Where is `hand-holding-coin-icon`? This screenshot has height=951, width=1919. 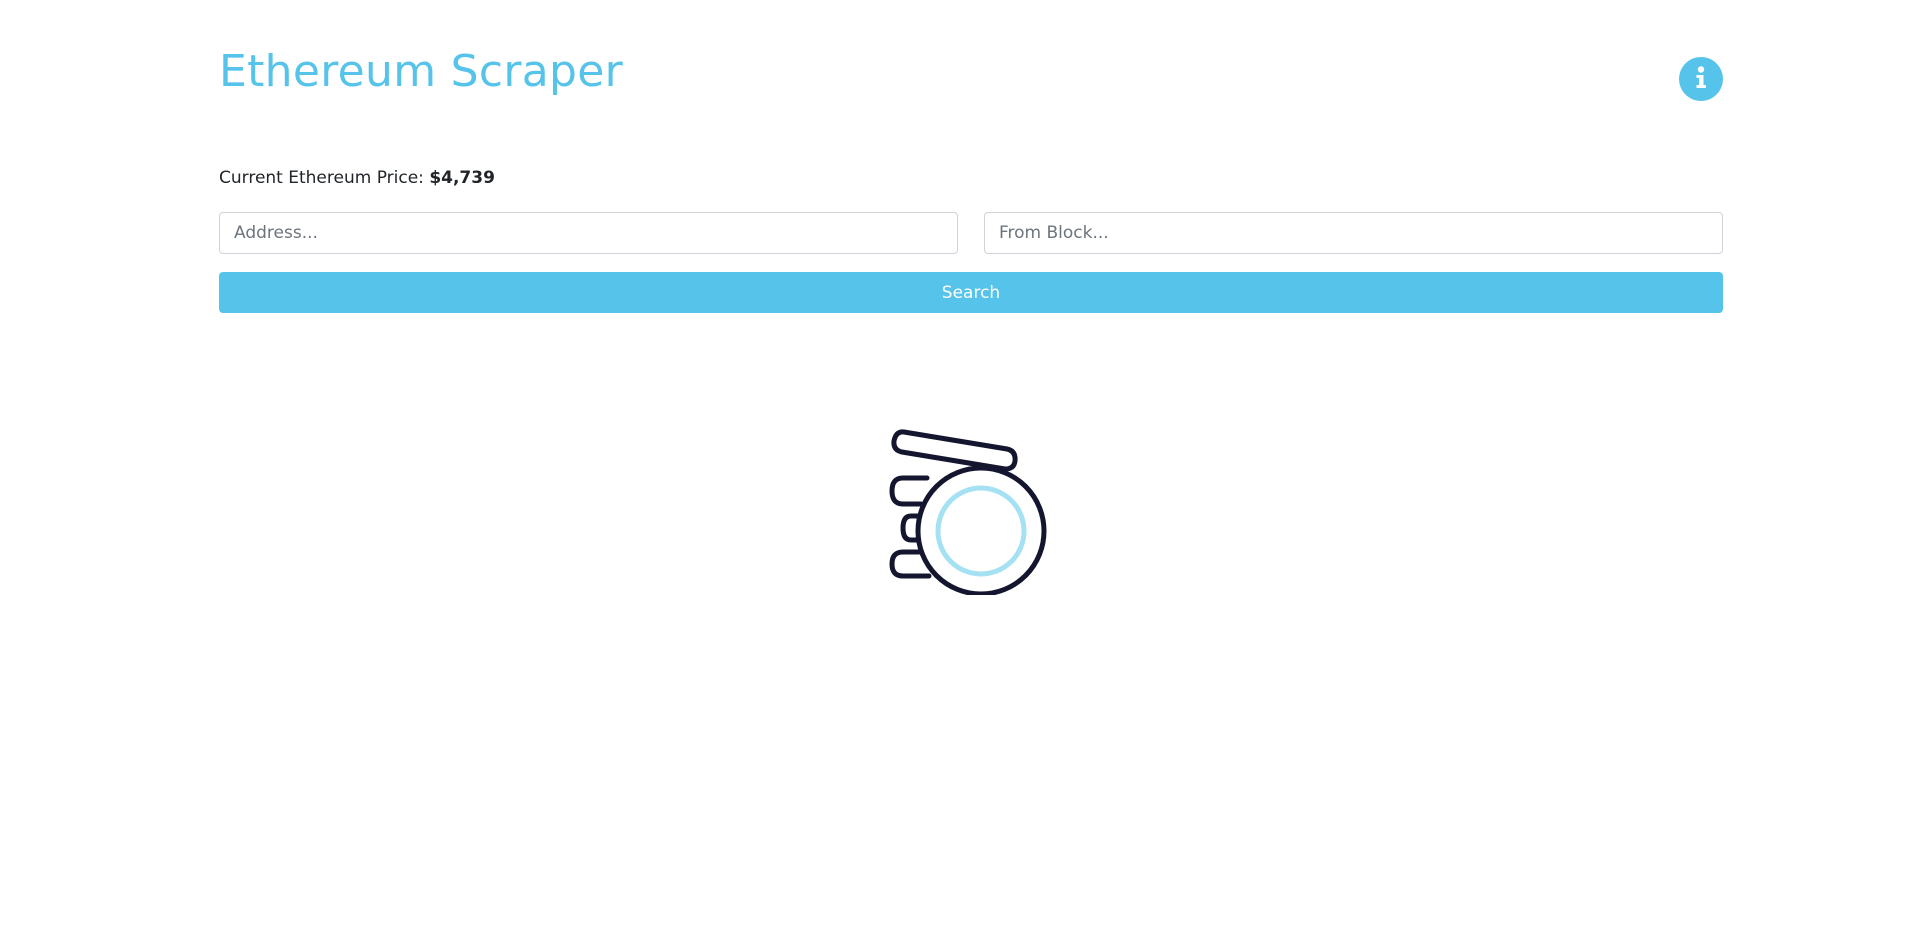 hand-holding-coin-icon is located at coordinates (967, 514).